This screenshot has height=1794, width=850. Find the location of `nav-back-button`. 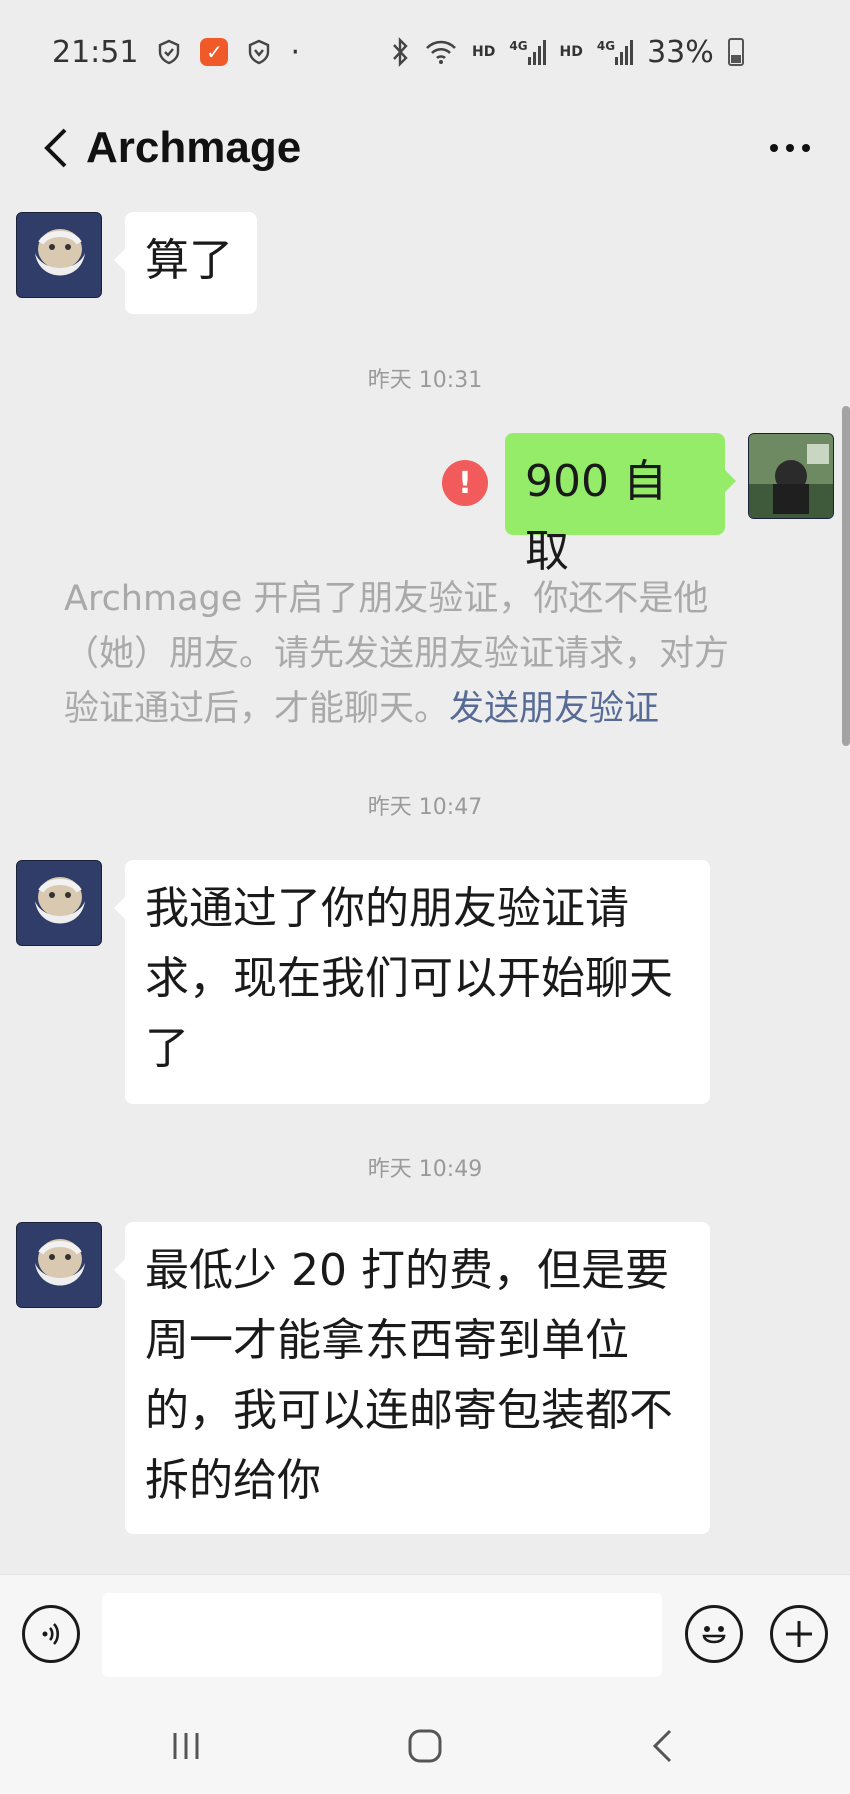

nav-back-button is located at coordinates (662, 1746).